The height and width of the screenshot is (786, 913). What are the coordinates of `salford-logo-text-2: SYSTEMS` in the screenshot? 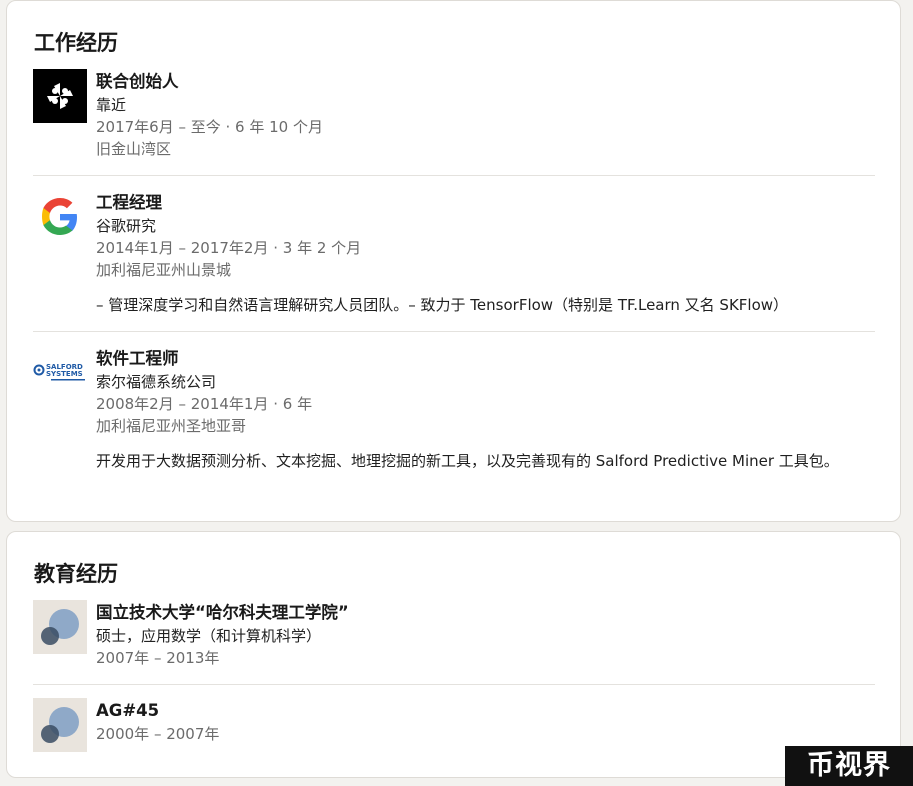 It's located at (64, 374).